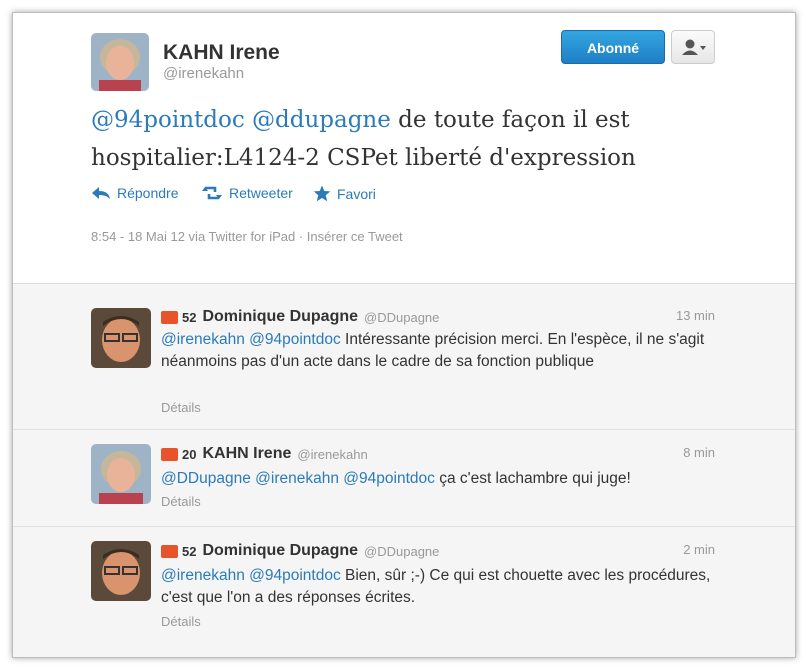 This screenshot has height=668, width=806. What do you see at coordinates (613, 47) in the screenshot?
I see `following-button: Abonné` at bounding box center [613, 47].